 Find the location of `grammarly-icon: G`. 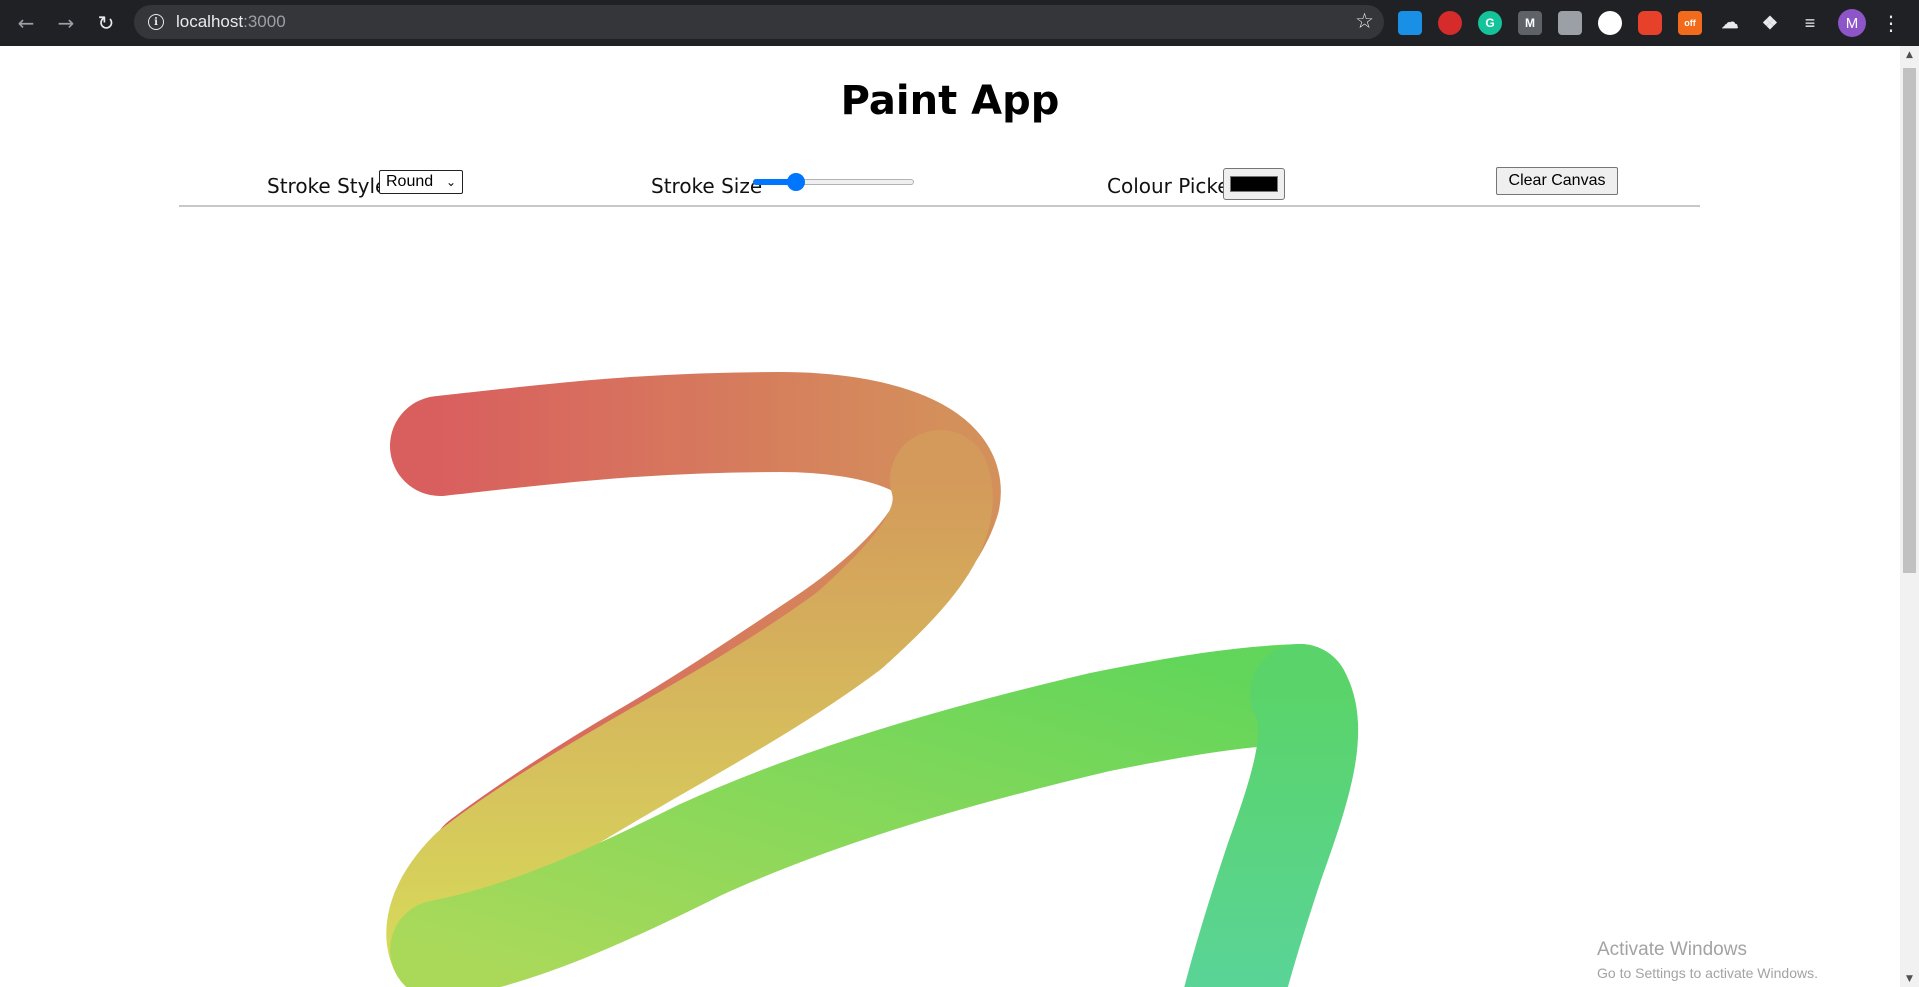

grammarly-icon: G is located at coordinates (1490, 23).